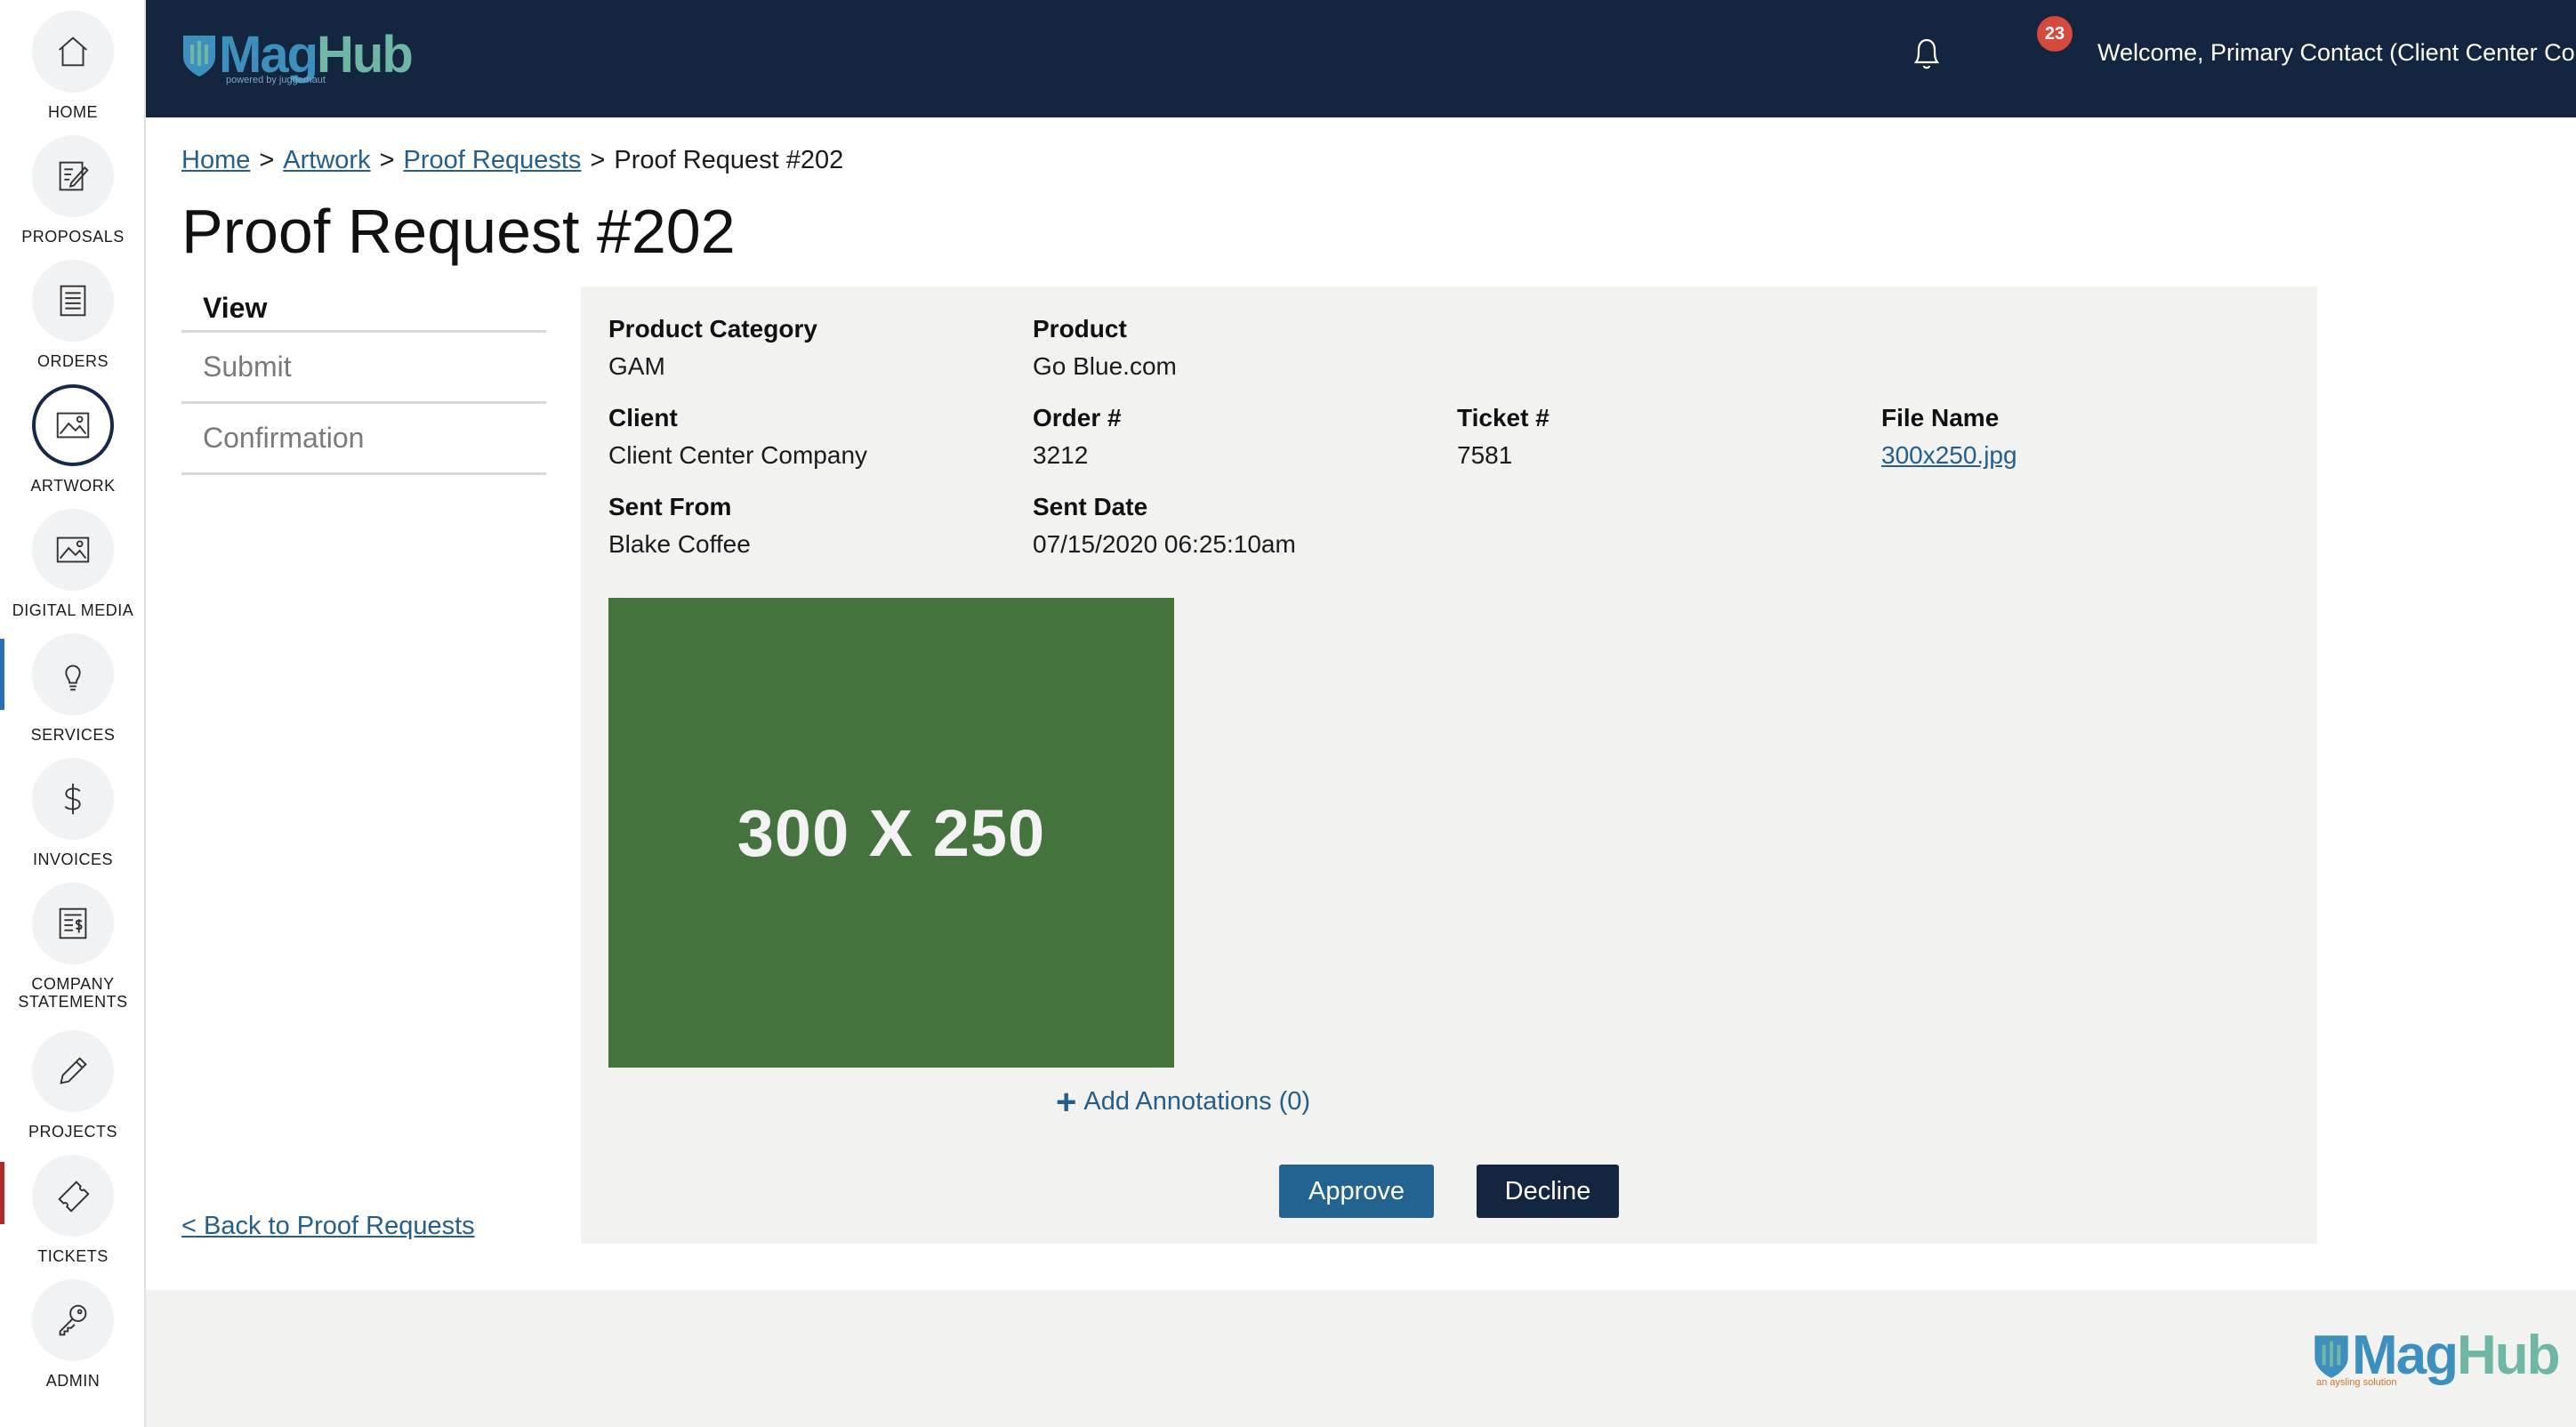 The width and height of the screenshot is (2576, 1427). Describe the element at coordinates (2356, 1382) in the screenshot. I see `logo-tagline: an aysling solution` at that location.